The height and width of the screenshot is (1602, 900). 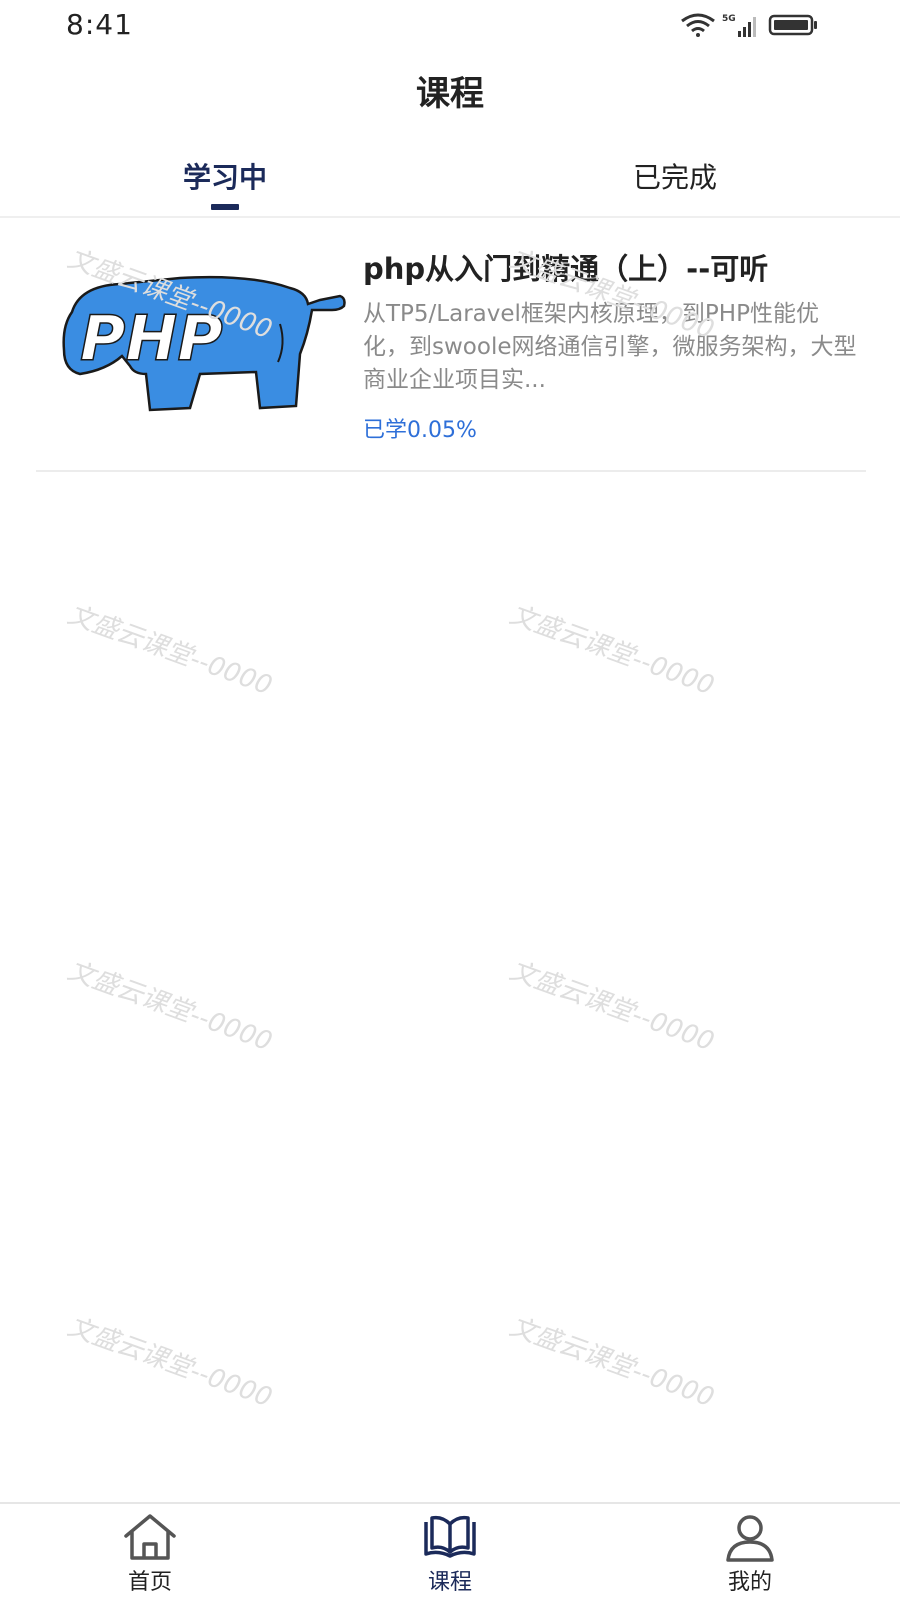 I want to click on nav-home: 首页, so click(x=150, y=1556).